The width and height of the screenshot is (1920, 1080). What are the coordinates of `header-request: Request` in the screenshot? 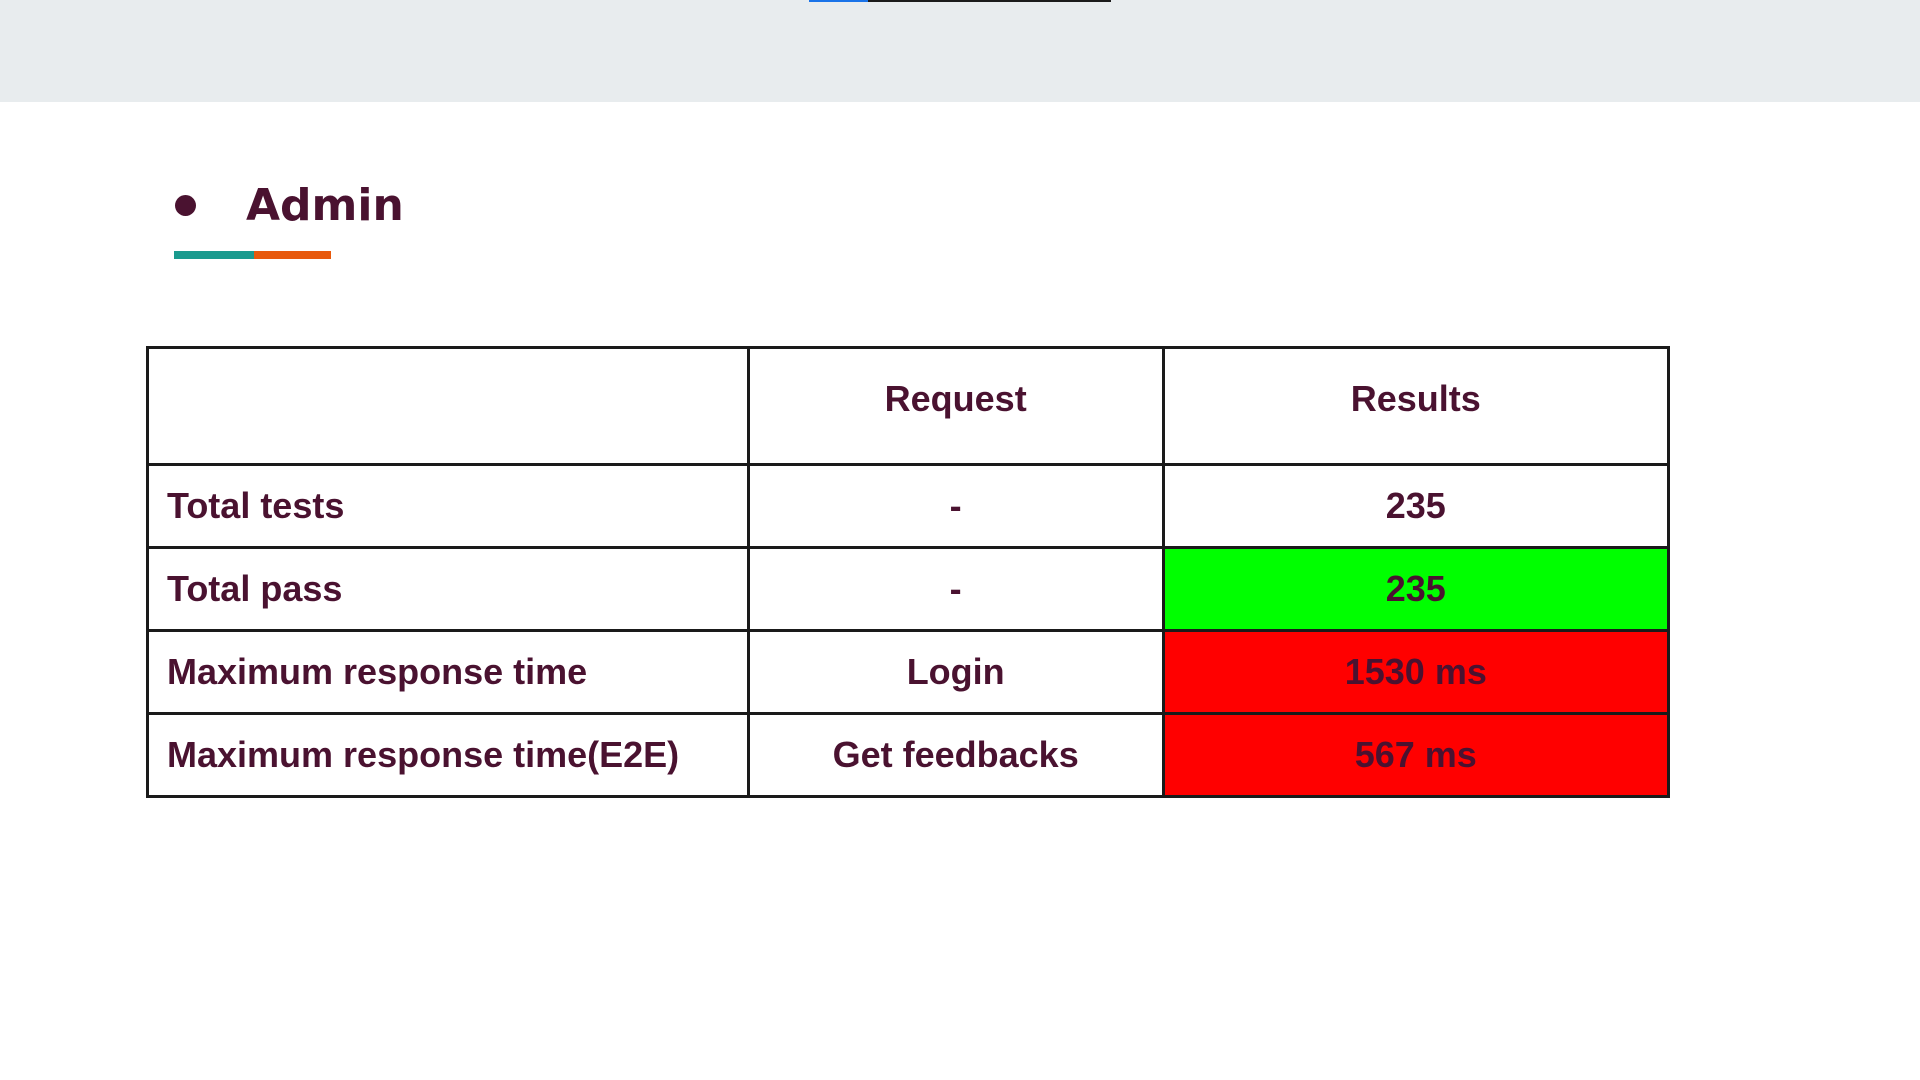 It's located at (955, 406).